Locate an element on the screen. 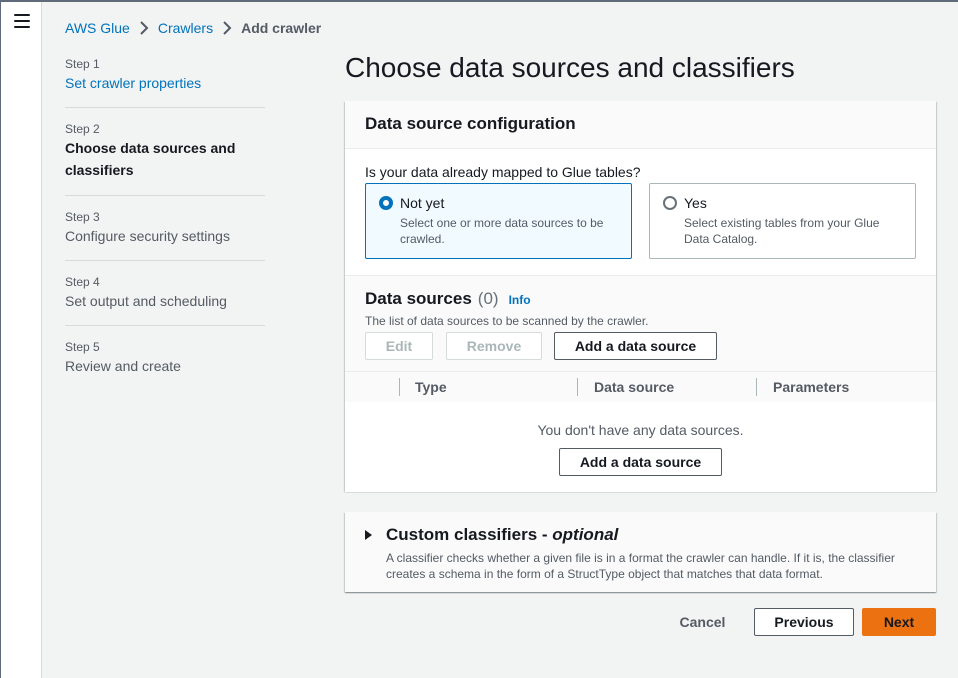  step-label: Step 1 is located at coordinates (82, 64).